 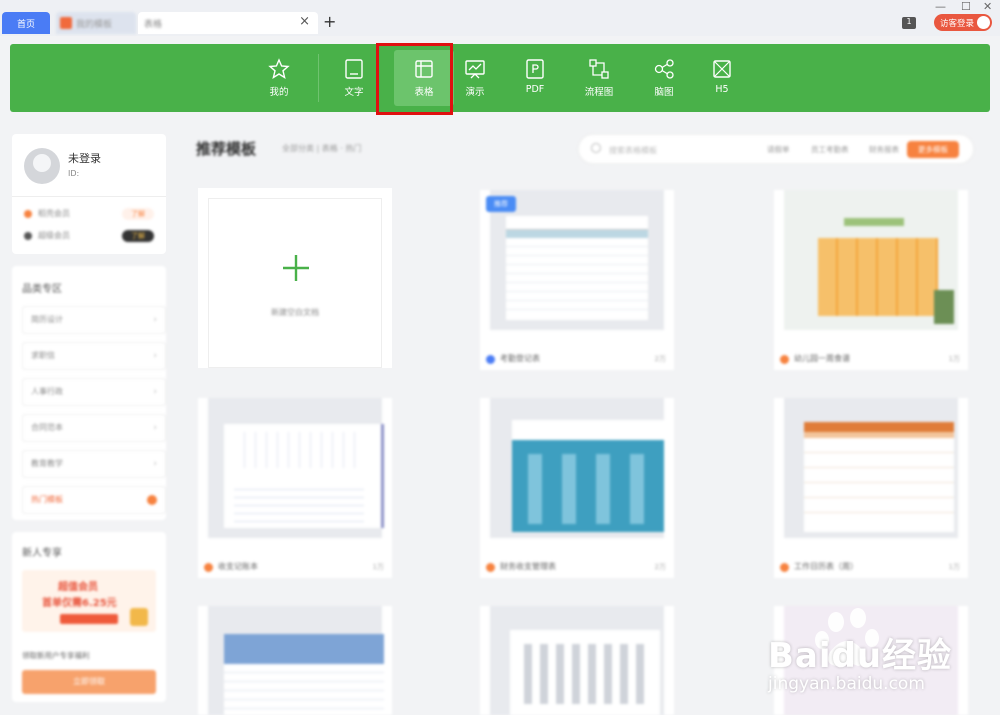 What do you see at coordinates (79, 603) in the screenshot?
I see `promo-price: 首单仅需6.25元` at bounding box center [79, 603].